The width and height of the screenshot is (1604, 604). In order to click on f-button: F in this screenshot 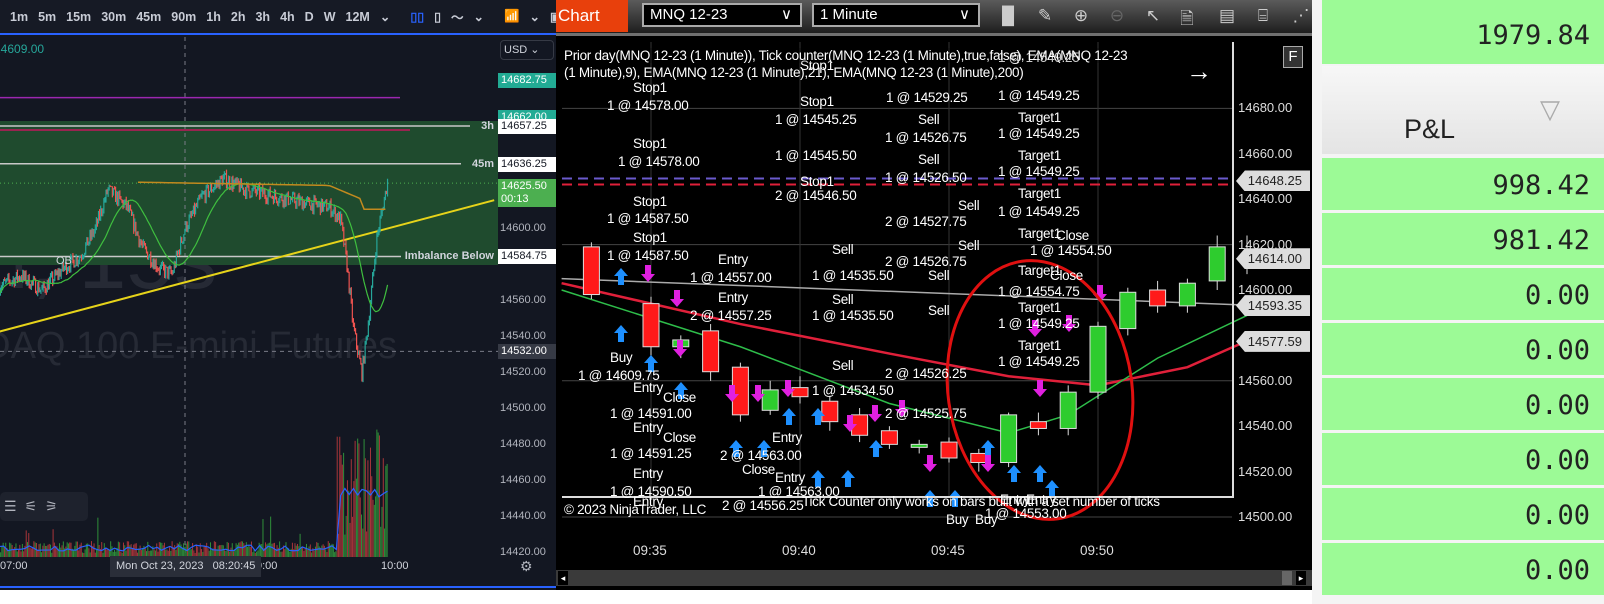, I will do `click(1293, 57)`.